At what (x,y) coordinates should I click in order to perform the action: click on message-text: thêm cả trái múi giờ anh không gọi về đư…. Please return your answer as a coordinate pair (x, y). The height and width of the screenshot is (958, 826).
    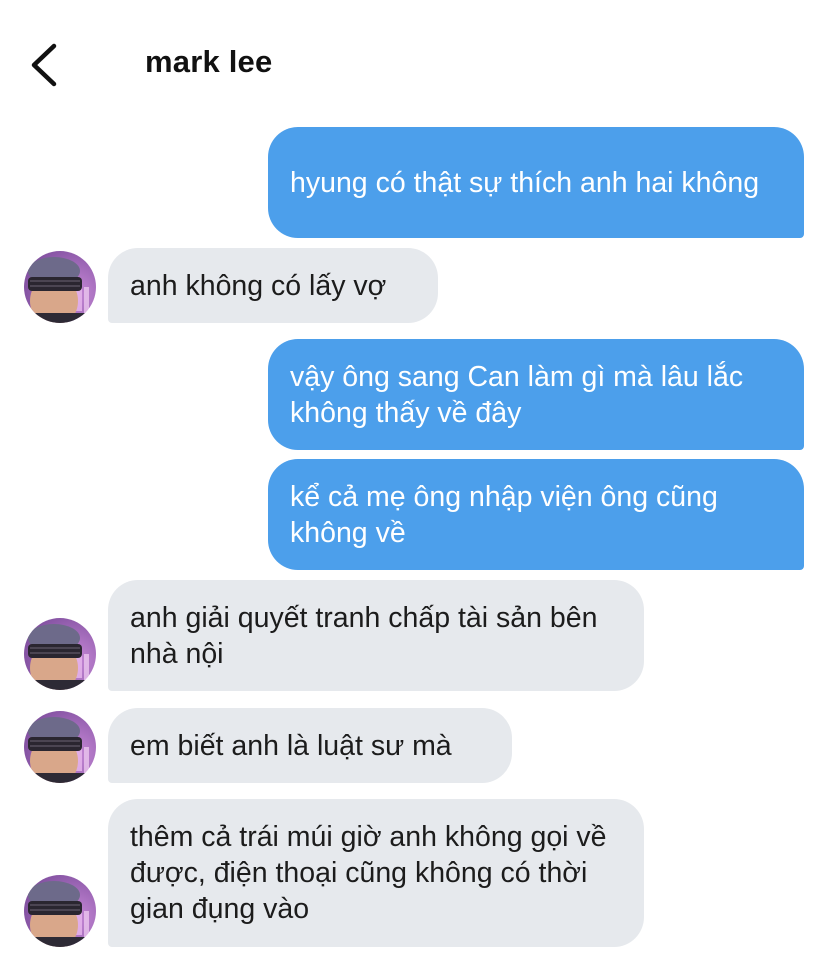
    Looking at the image, I should click on (368, 873).